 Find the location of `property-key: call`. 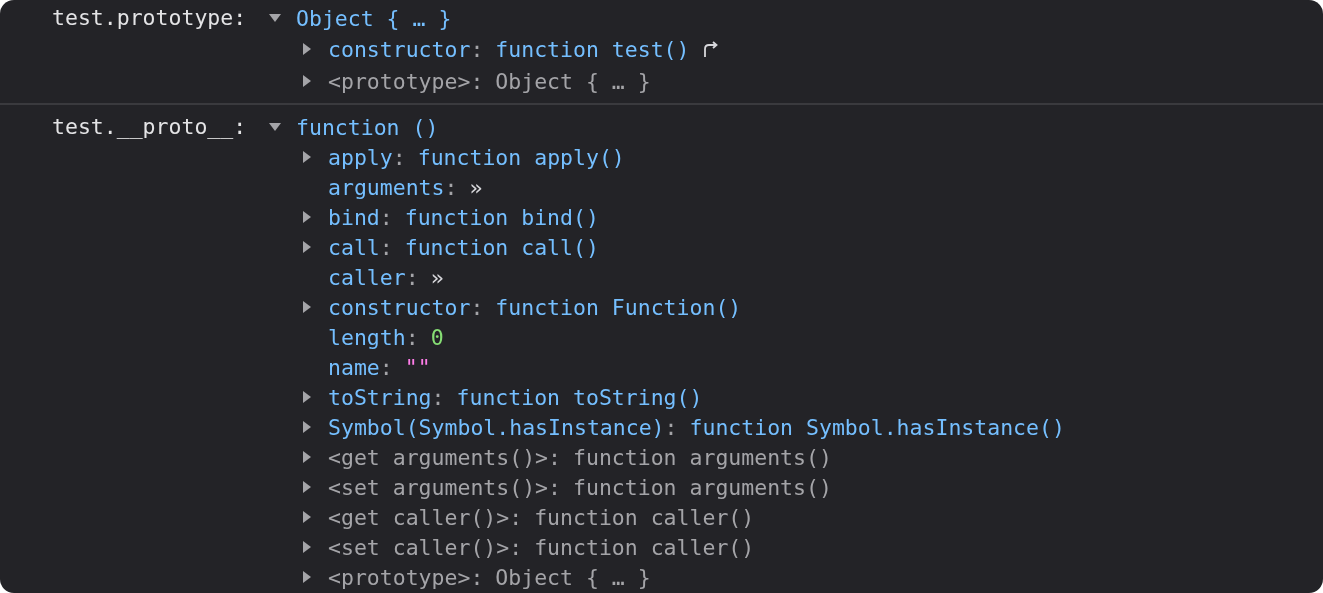

property-key: call is located at coordinates (354, 247).